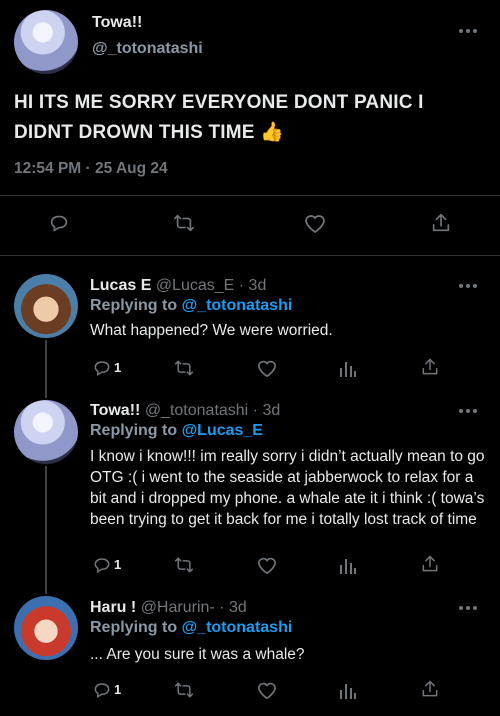  What do you see at coordinates (222, 430) in the screenshot?
I see `replying-to-link: @Lucas_E` at bounding box center [222, 430].